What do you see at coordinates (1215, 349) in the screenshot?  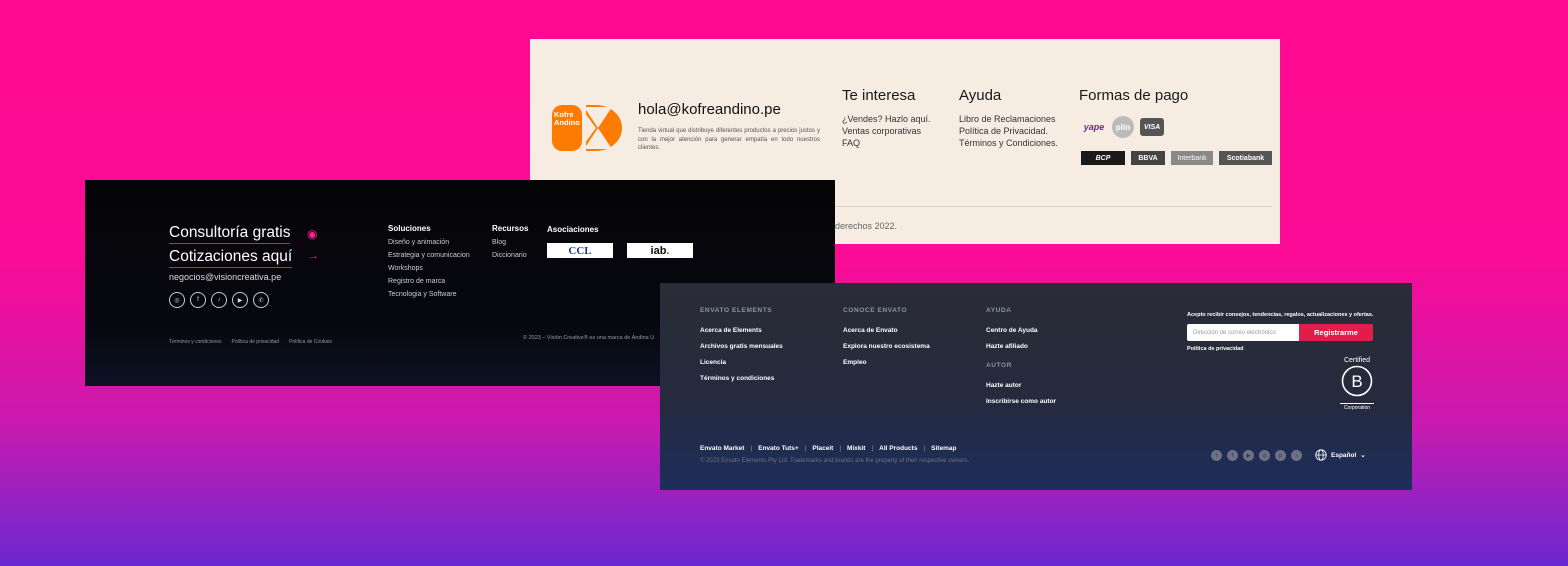 I see `privacy-link: Política de privacidad` at bounding box center [1215, 349].